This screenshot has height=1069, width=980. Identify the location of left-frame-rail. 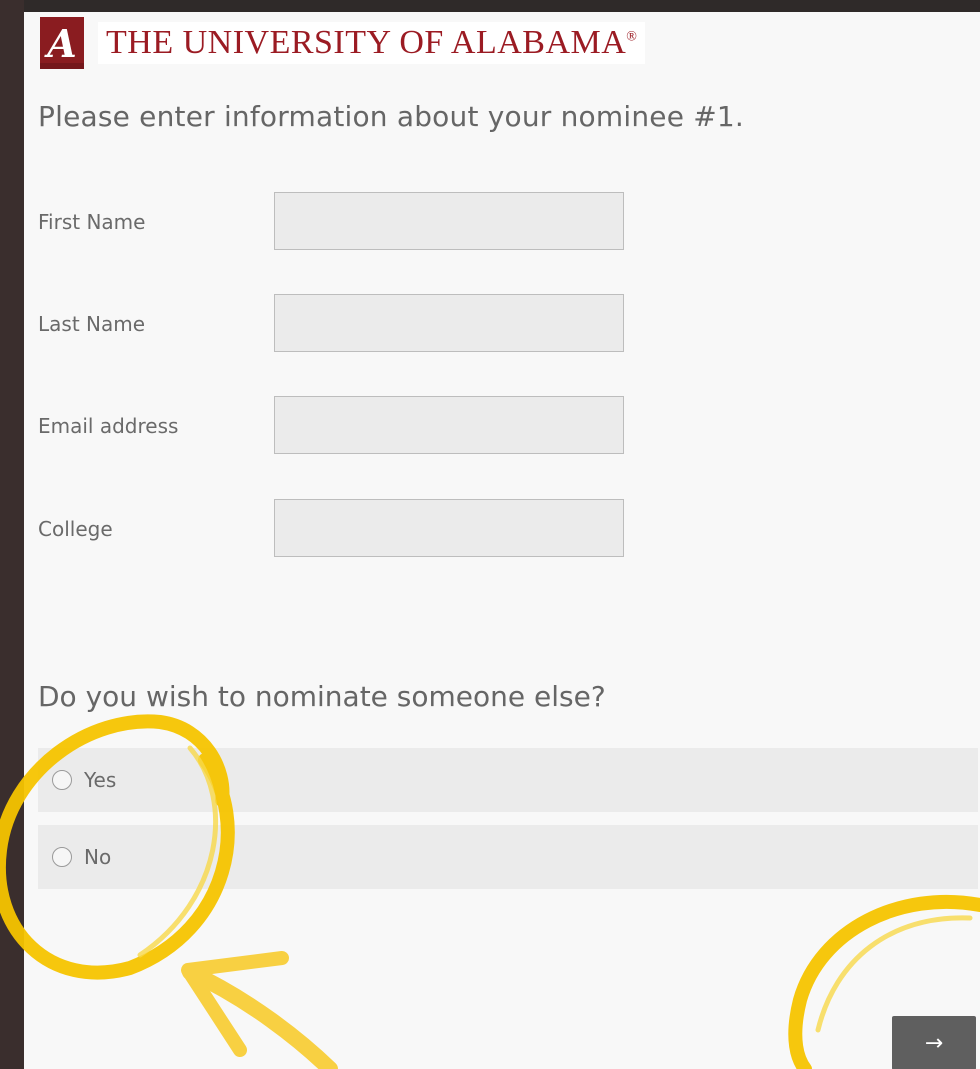
(12, 534).